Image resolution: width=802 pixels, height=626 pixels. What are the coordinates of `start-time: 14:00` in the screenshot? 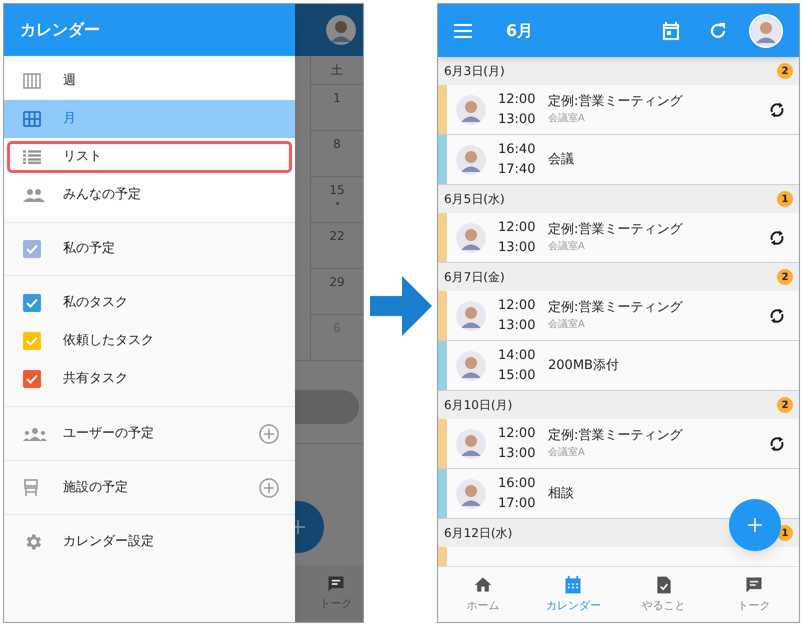 It's located at (517, 355).